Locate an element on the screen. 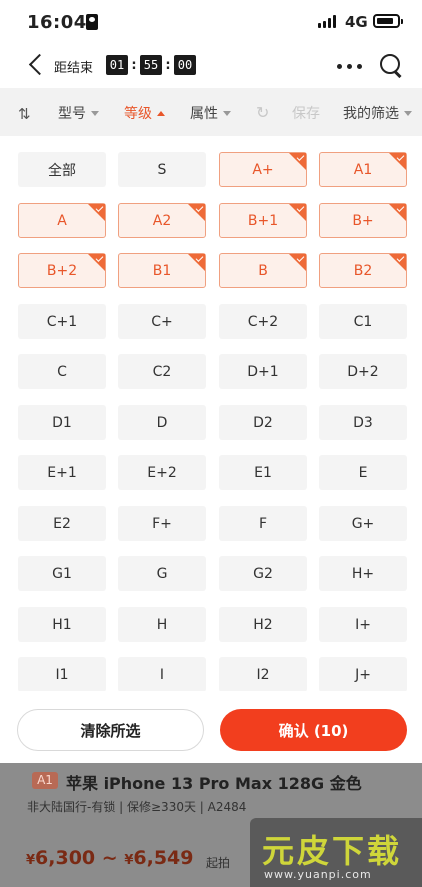 The image size is (422, 887). product-grade-badge: A1 is located at coordinates (45, 780).